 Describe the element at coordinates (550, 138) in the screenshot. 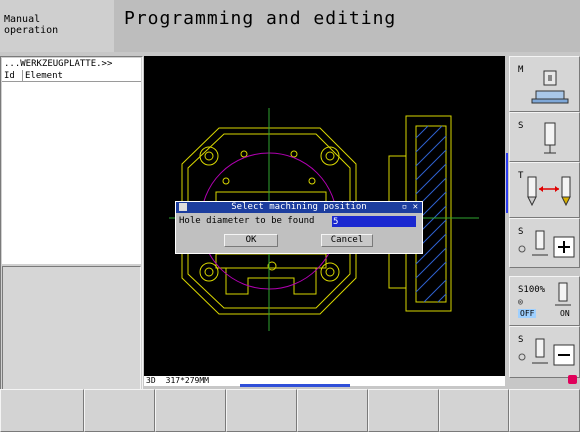

I see `spindle-icon` at that location.